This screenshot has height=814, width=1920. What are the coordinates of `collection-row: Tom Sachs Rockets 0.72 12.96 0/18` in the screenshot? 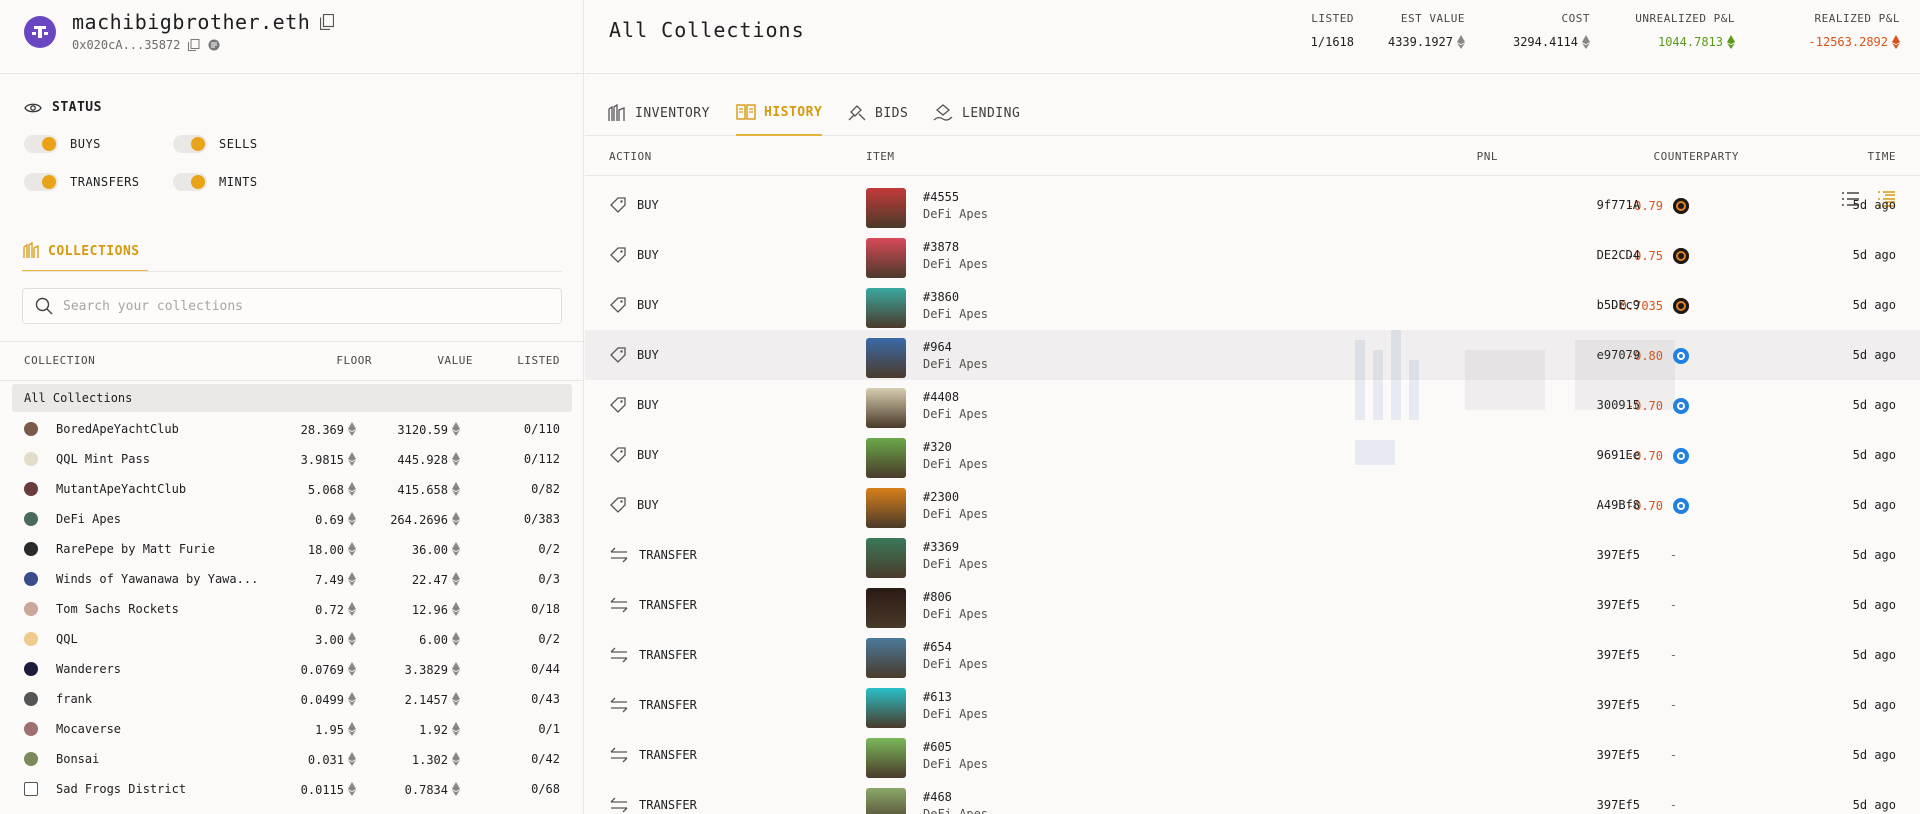 It's located at (292, 609).